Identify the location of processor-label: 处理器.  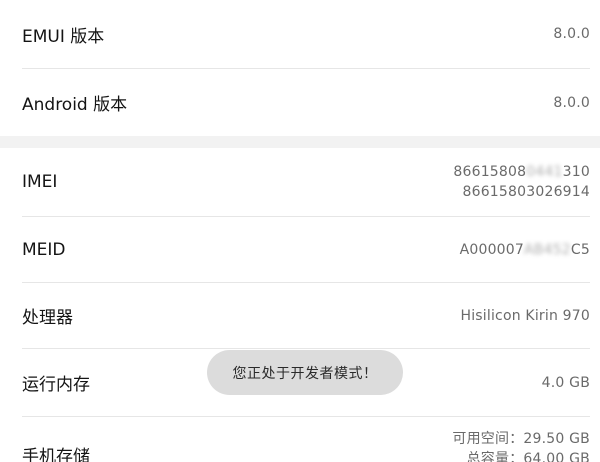
(47, 318).